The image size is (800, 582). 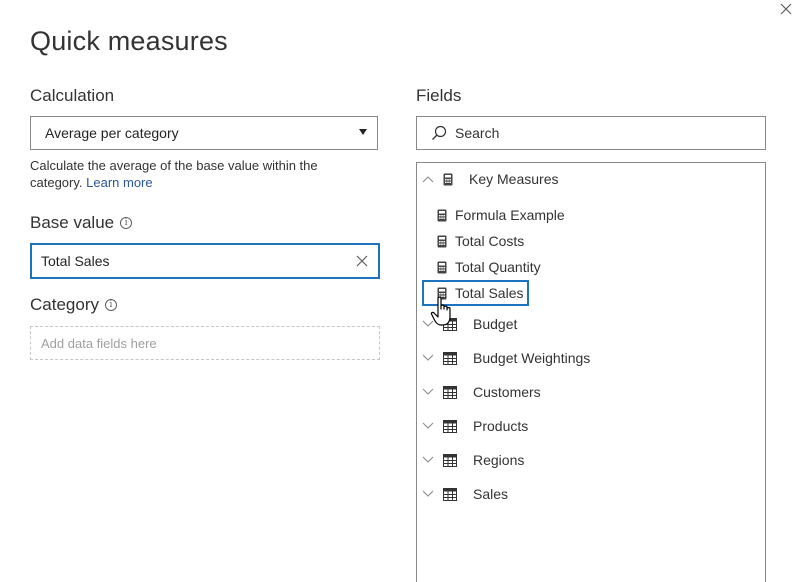 I want to click on base-value-well: Total Sales, so click(x=205, y=261).